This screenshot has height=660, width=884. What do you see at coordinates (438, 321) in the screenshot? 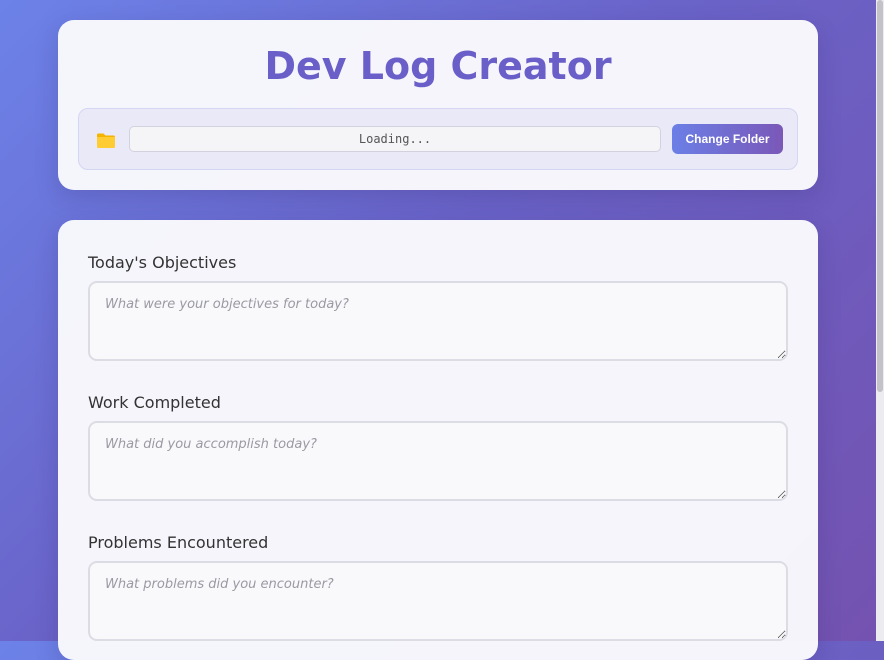
I see `objectives-input` at bounding box center [438, 321].